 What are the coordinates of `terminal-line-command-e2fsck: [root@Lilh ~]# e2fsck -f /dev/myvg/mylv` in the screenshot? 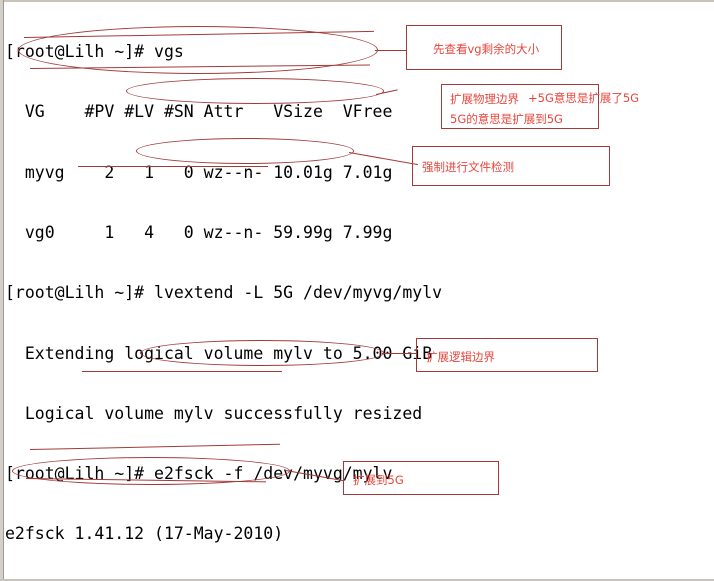 It's located at (199, 474).